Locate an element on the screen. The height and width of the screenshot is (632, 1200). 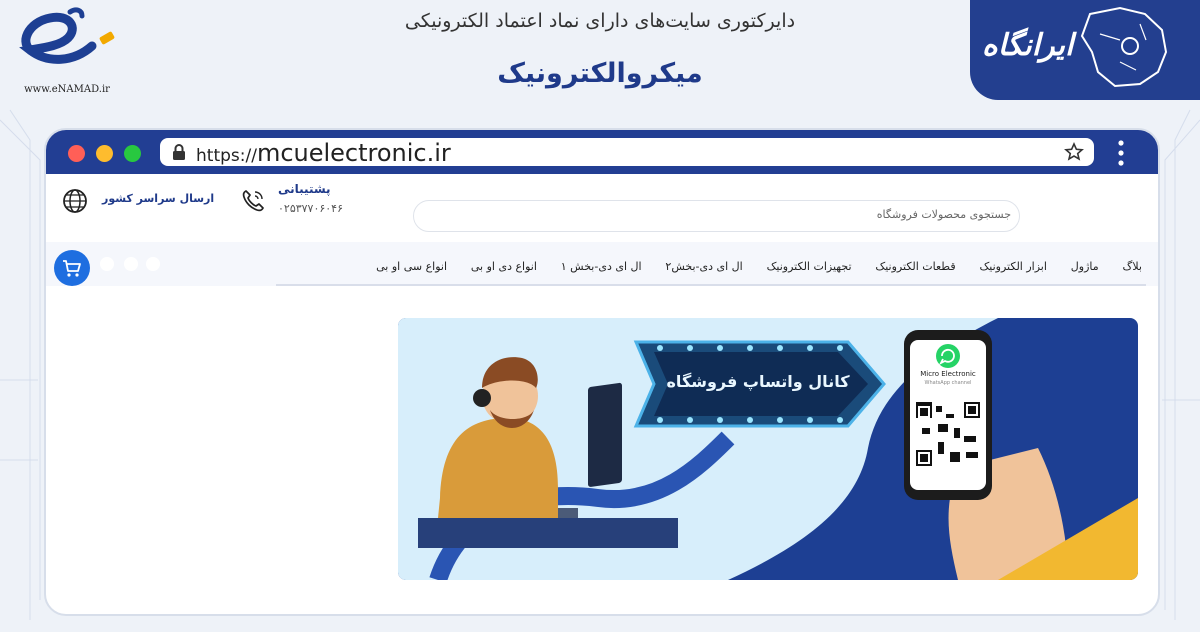
menu-item-led-1: ال ای دی-بخش ۱ is located at coordinates (601, 266).